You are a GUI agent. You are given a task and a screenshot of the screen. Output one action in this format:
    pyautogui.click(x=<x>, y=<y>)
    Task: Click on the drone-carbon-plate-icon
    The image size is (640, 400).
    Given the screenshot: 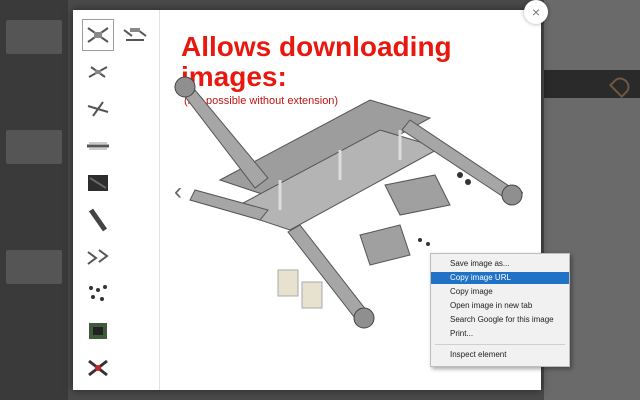 What is the action you would take?
    pyautogui.click(x=98, y=183)
    